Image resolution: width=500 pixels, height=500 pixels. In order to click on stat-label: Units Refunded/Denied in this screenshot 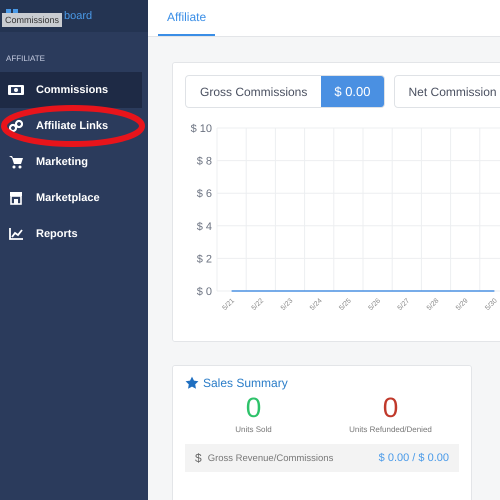, I will do `click(390, 429)`.